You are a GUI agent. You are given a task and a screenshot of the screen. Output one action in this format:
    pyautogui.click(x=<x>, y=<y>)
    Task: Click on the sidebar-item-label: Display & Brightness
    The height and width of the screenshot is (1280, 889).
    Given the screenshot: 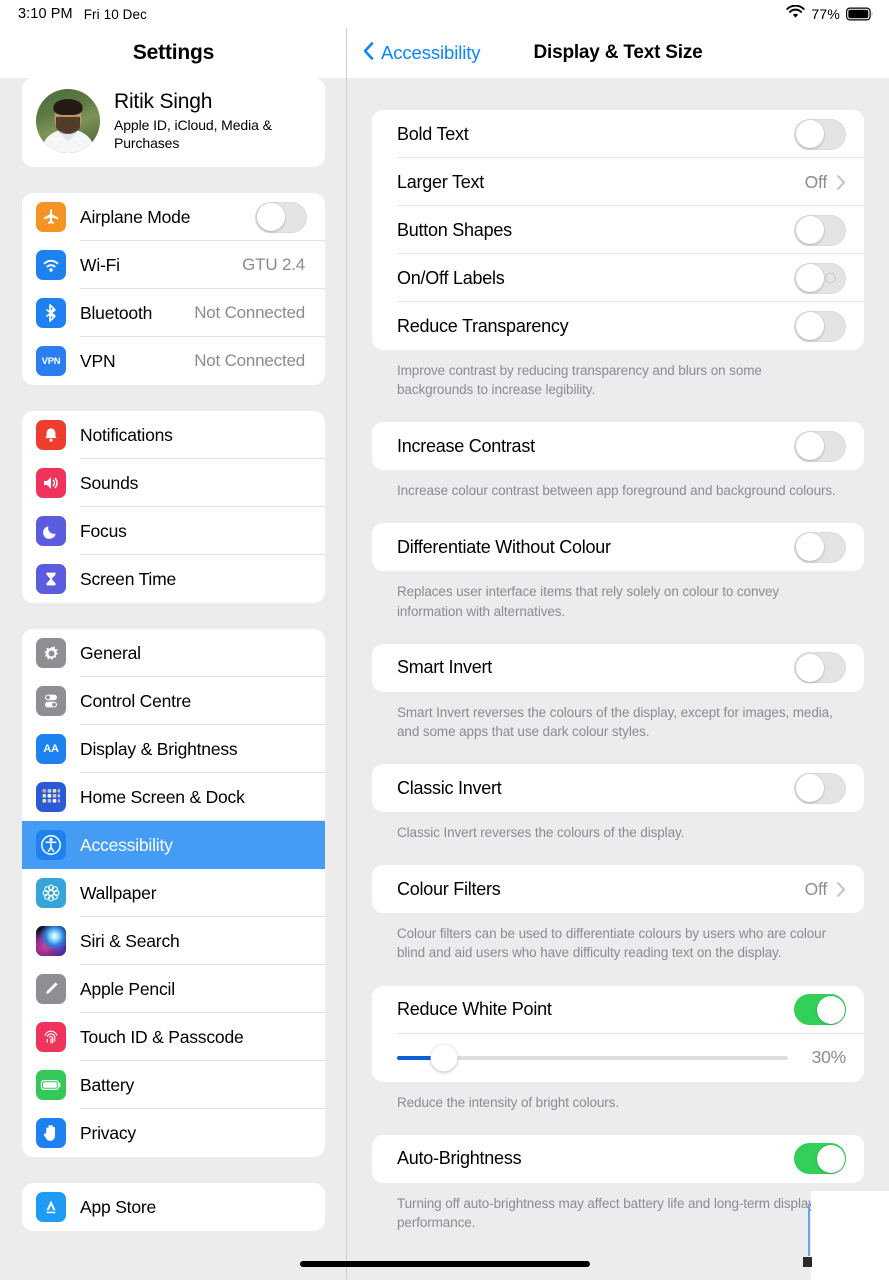 What is the action you would take?
    pyautogui.click(x=159, y=748)
    